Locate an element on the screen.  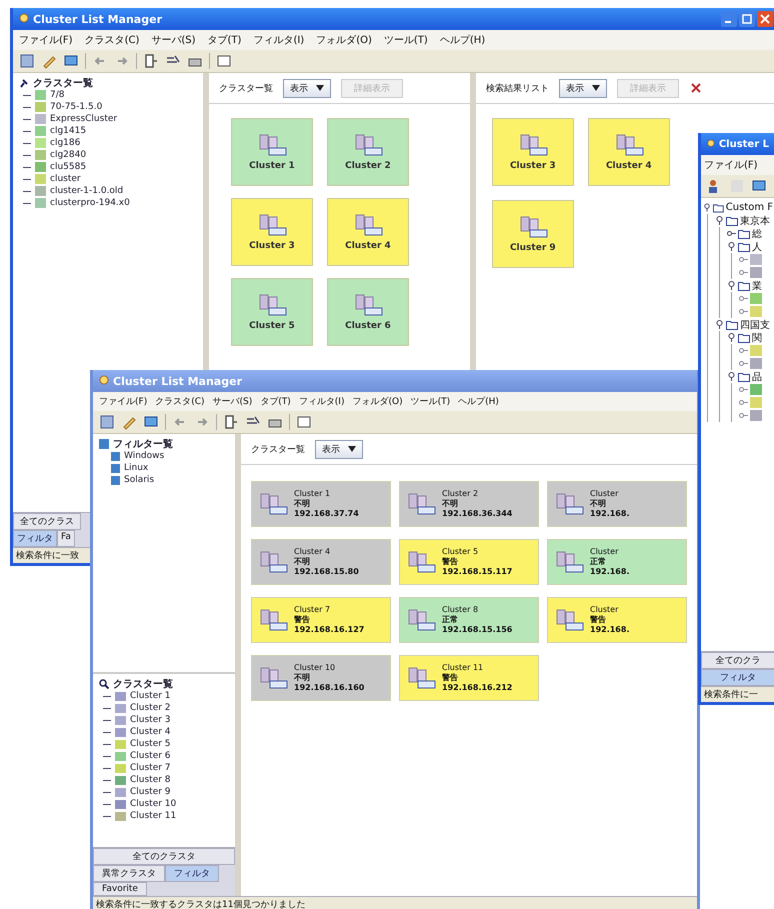
tree-item: 業 is located at coordinates (757, 285).